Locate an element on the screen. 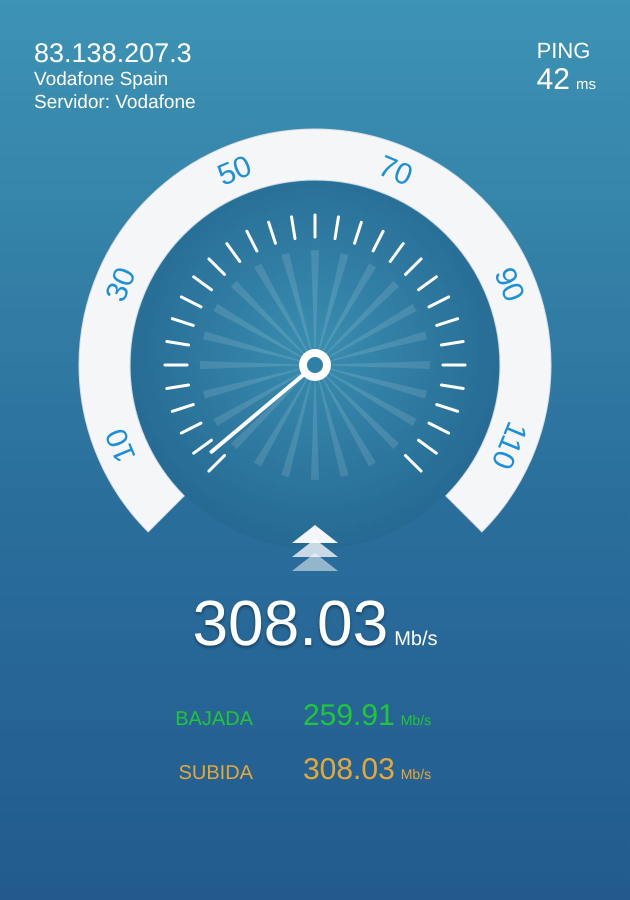 Image resolution: width=630 pixels, height=900 pixels. ping-value: 42 is located at coordinates (553, 80).